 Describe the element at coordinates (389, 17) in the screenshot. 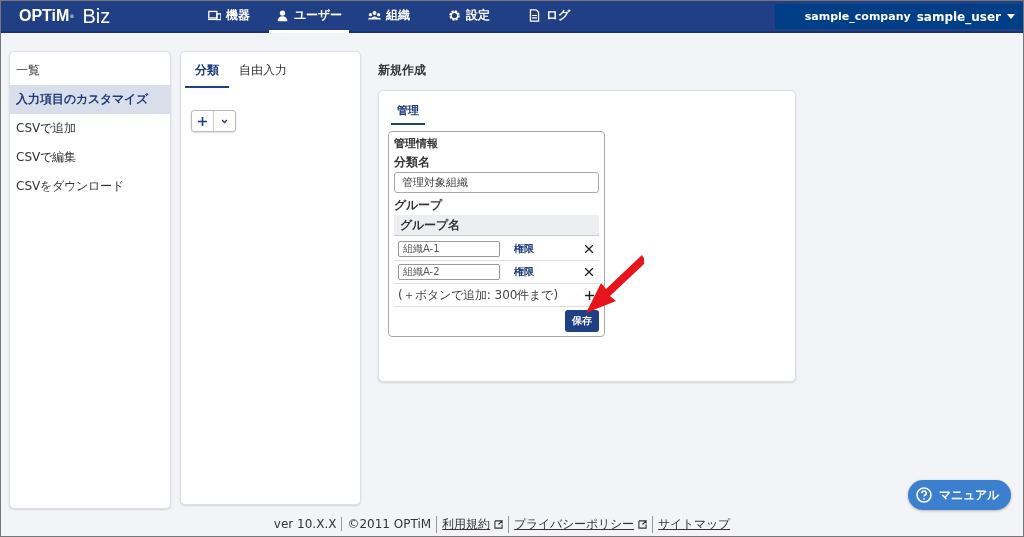

I see `nav-tab: 組織` at that location.